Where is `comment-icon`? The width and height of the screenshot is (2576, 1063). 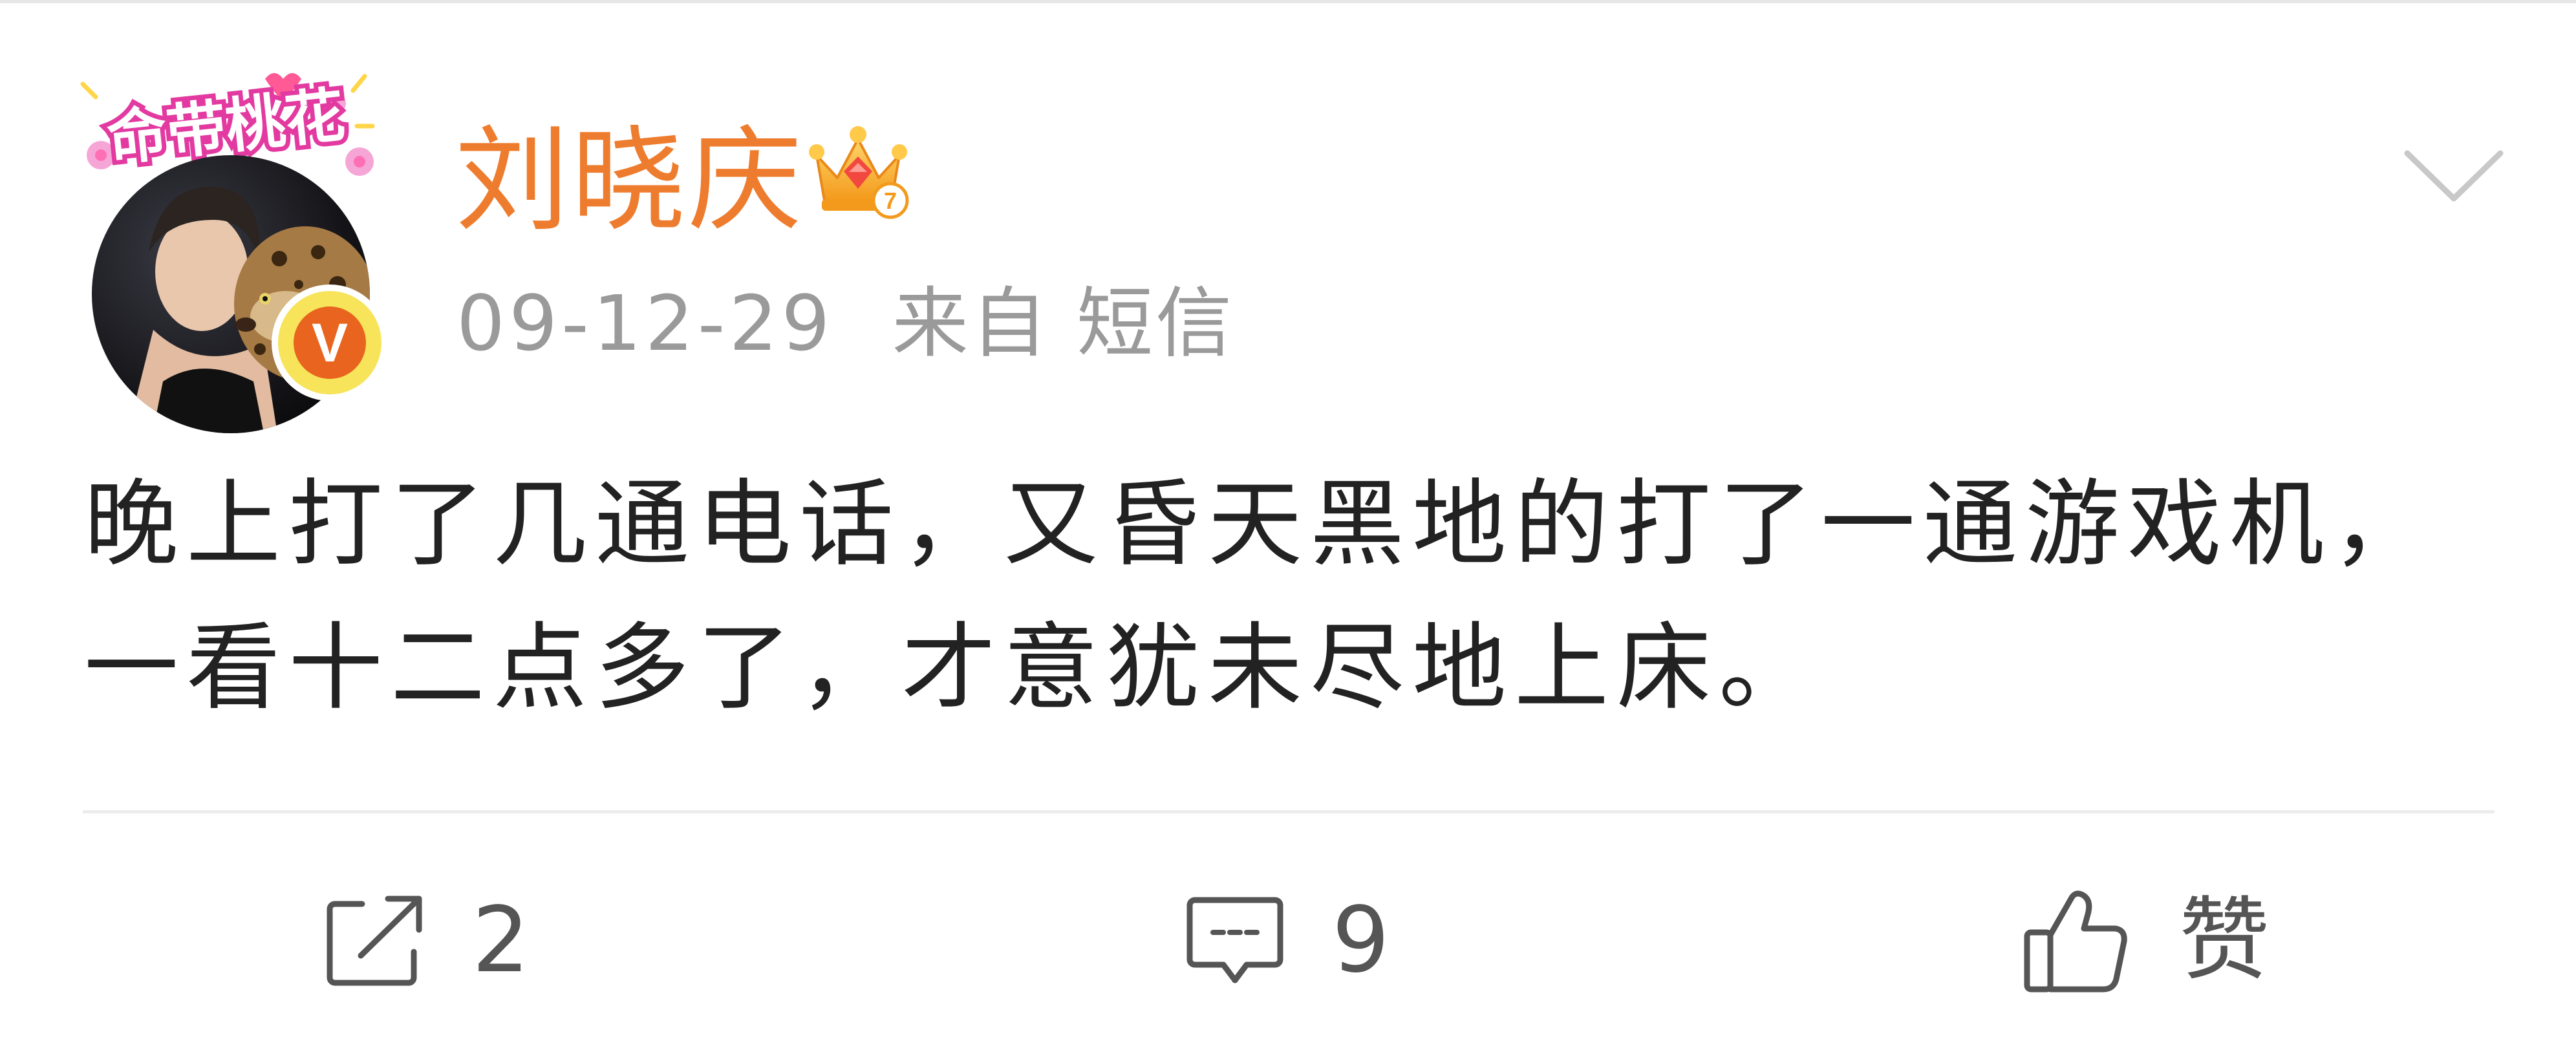
comment-icon is located at coordinates (1234, 940).